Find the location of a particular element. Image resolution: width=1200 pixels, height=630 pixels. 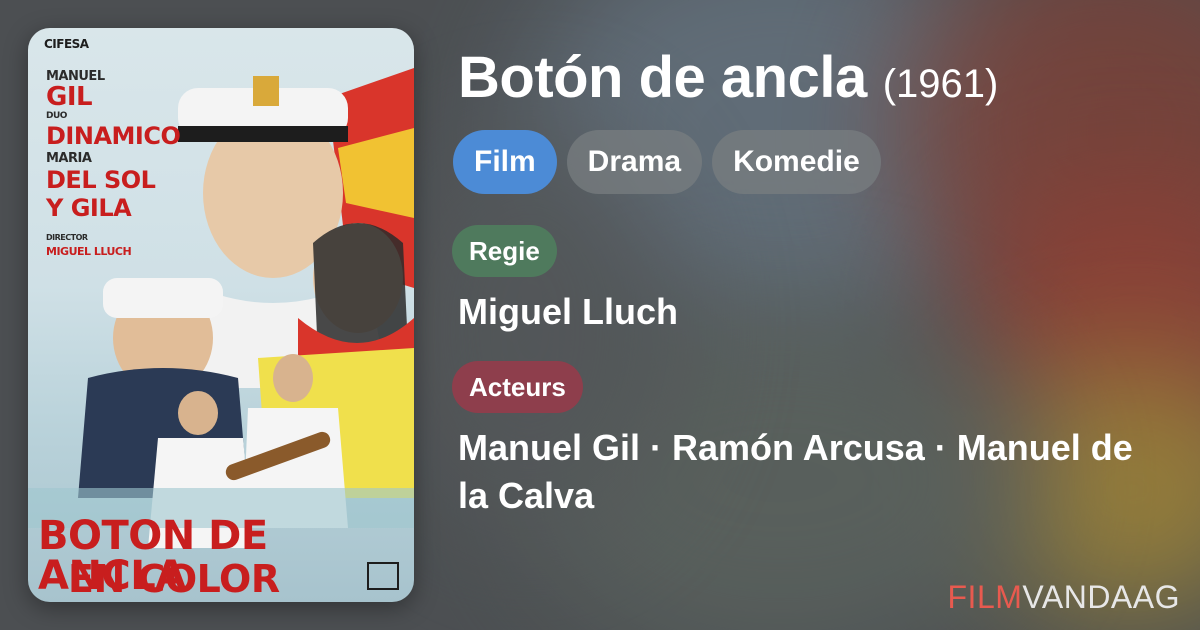

movie-title: Botón de ancla is located at coordinates (662, 77).